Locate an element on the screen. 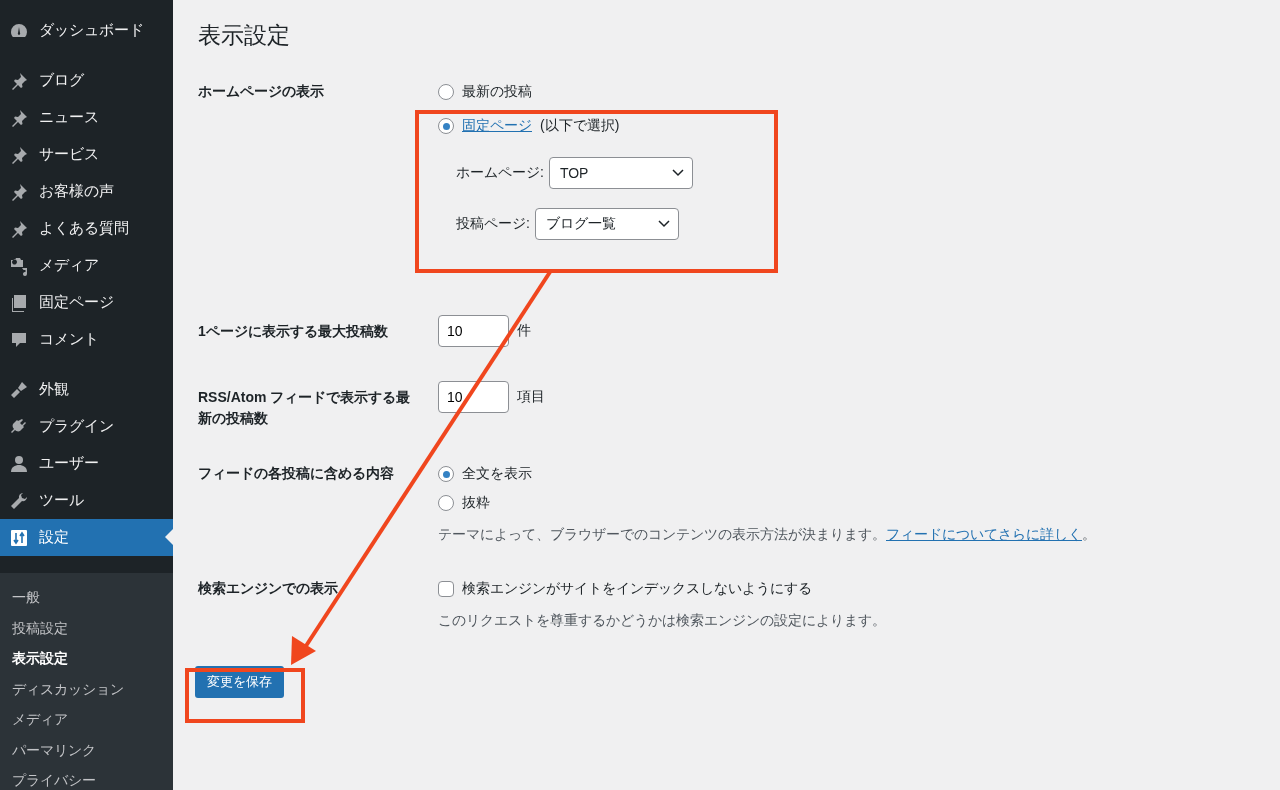 This screenshot has width=1280, height=790. sidebar-item: メディア is located at coordinates (86, 265).